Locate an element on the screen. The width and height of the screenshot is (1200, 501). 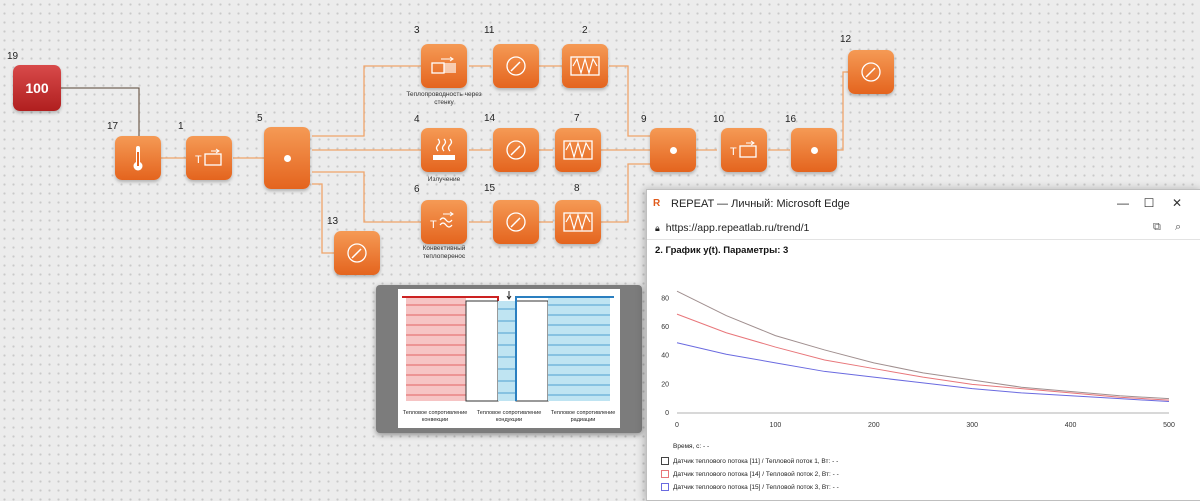
time-readout: Время, с: - - is located at coordinates (691, 446).